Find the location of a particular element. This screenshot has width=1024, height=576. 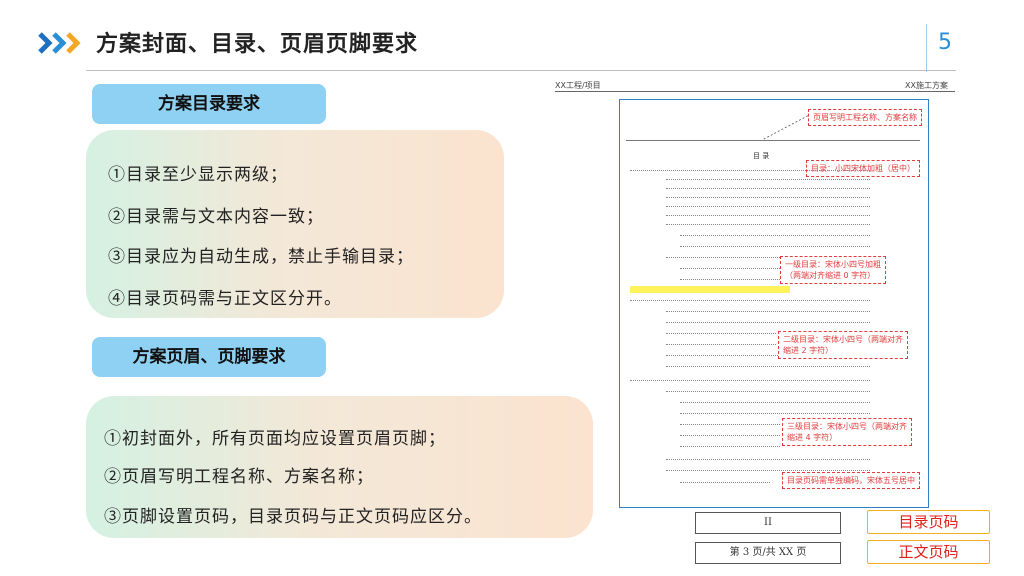

body-page-number-example: 第 3 页/共 XX 页 is located at coordinates (768, 553).